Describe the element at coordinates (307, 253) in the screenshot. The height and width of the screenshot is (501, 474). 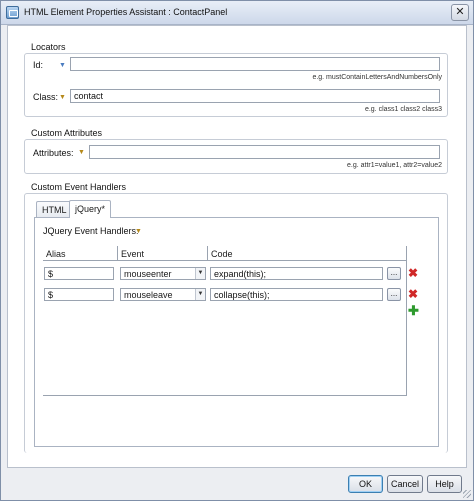
I see `column-header-code: Code` at that location.